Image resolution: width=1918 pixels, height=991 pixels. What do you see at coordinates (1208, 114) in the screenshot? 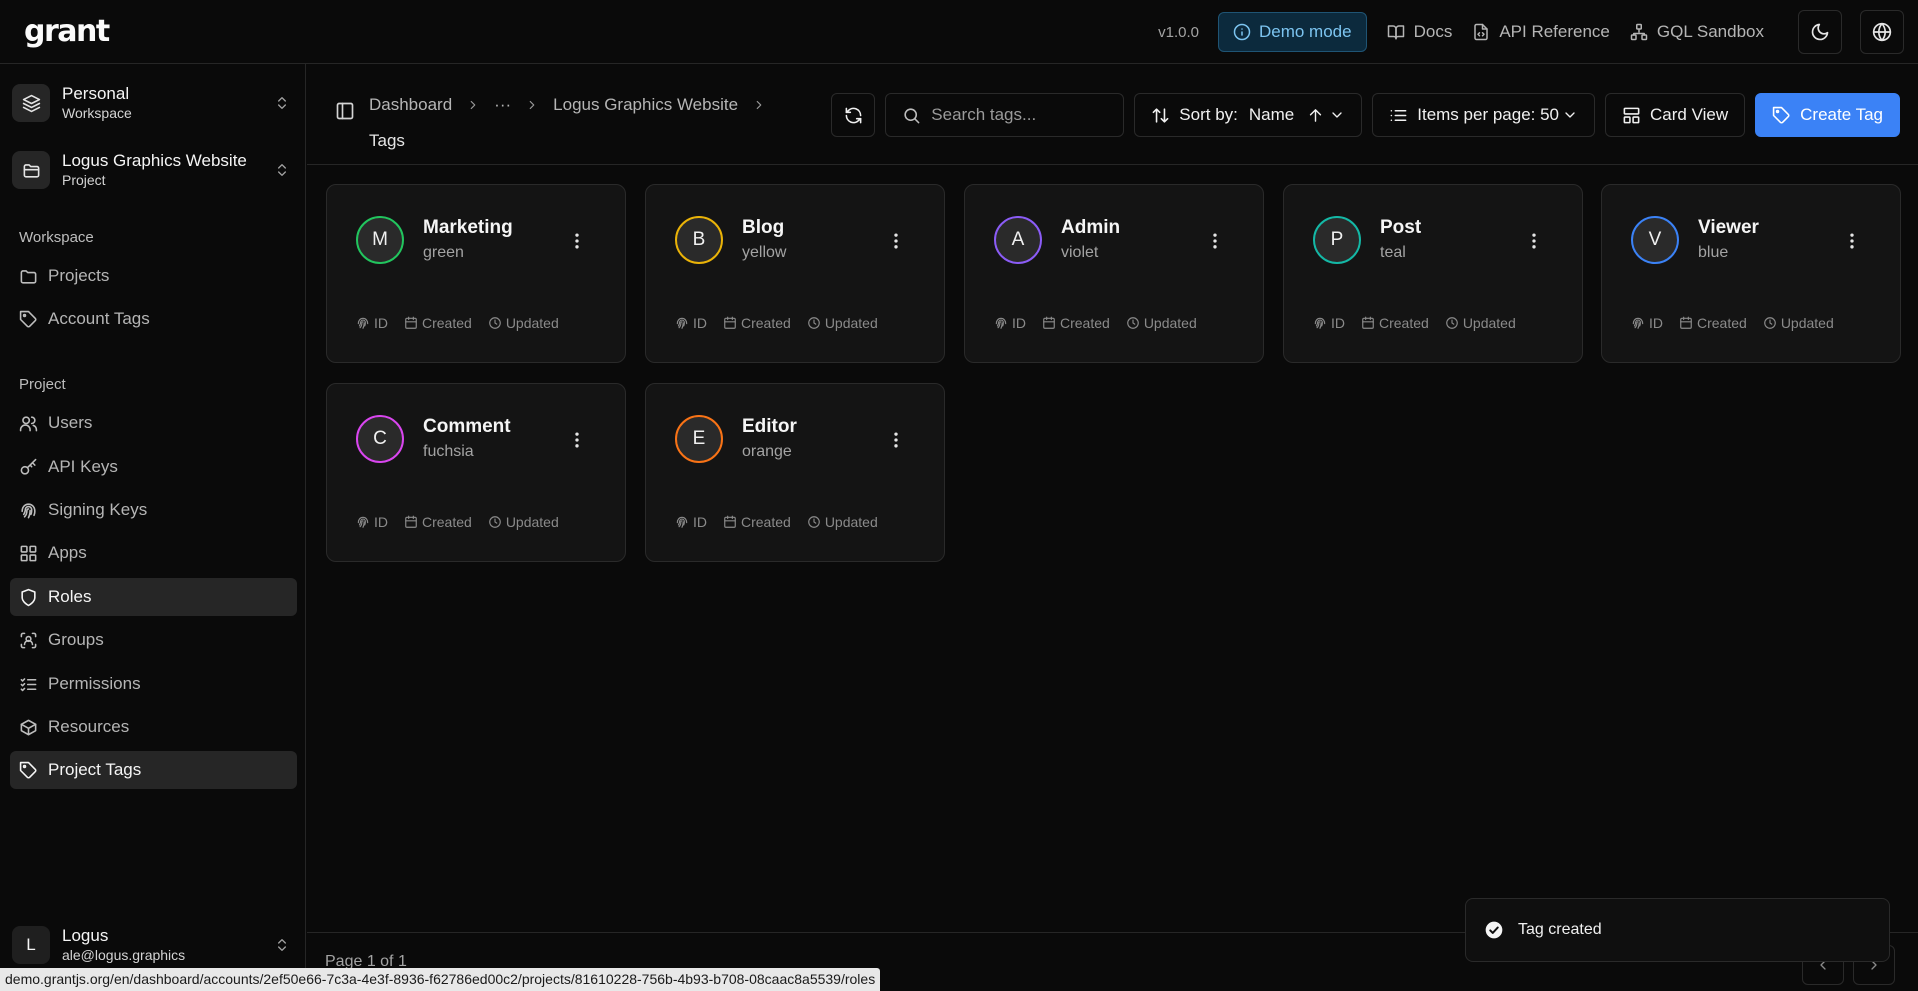
I see `sort-label: Sort by:` at bounding box center [1208, 114].